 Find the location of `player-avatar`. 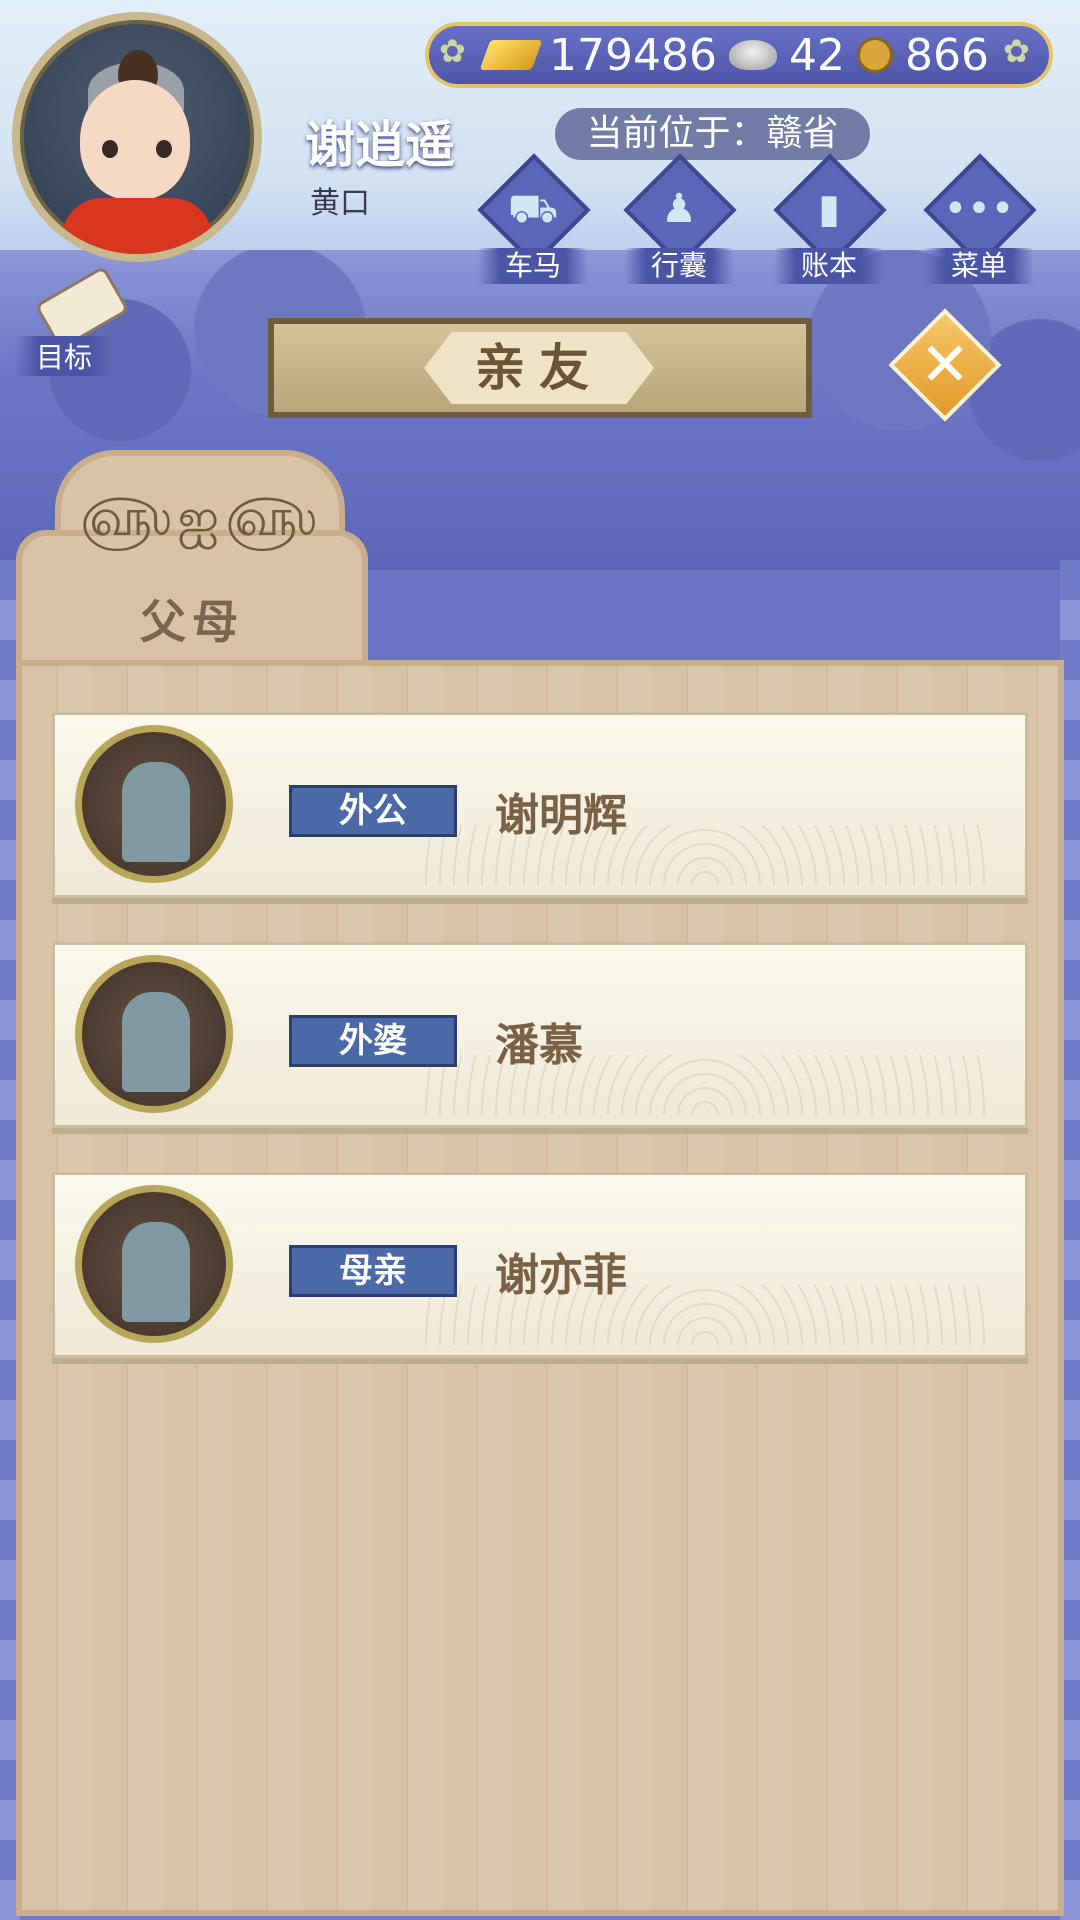

player-avatar is located at coordinates (137, 137).